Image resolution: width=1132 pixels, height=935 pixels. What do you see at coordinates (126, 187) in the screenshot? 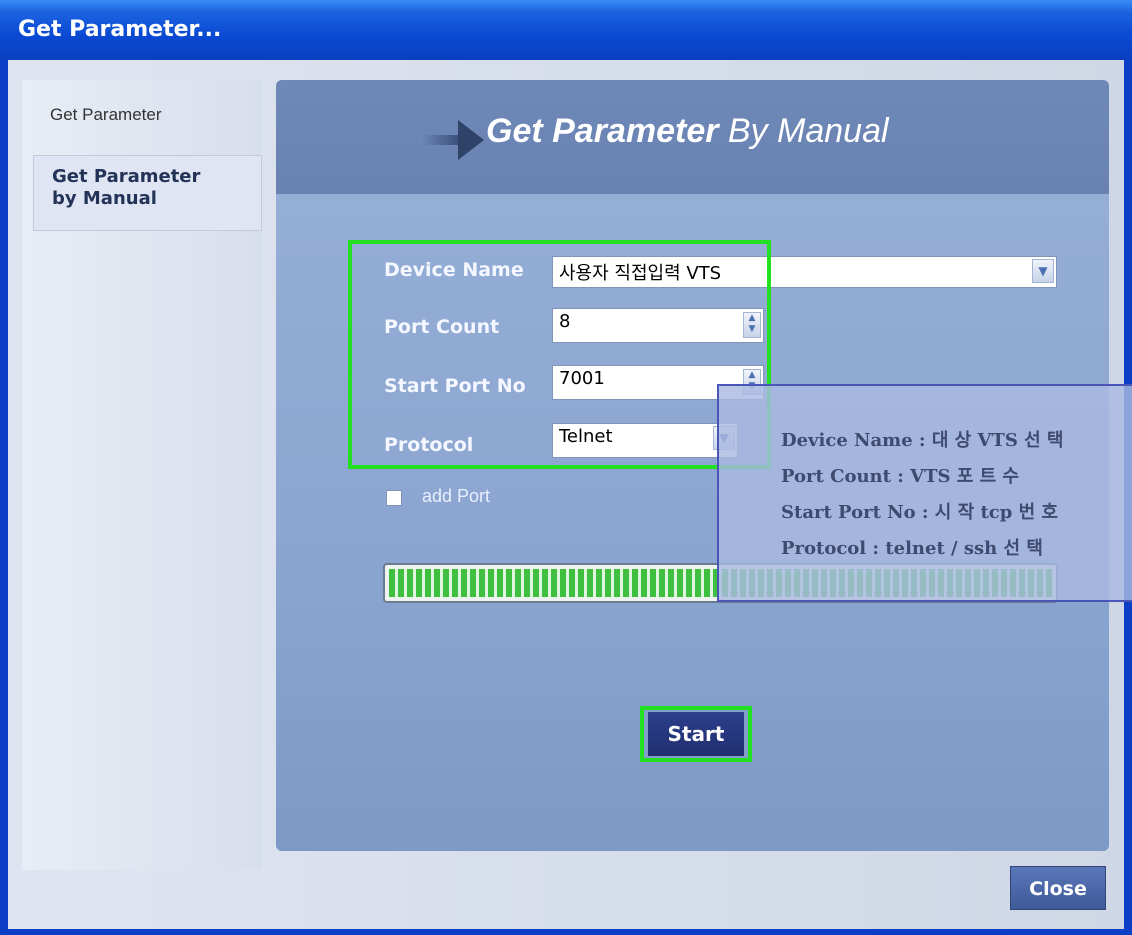
I see `sidebar-item-label: Get Parameter by Manual` at bounding box center [126, 187].